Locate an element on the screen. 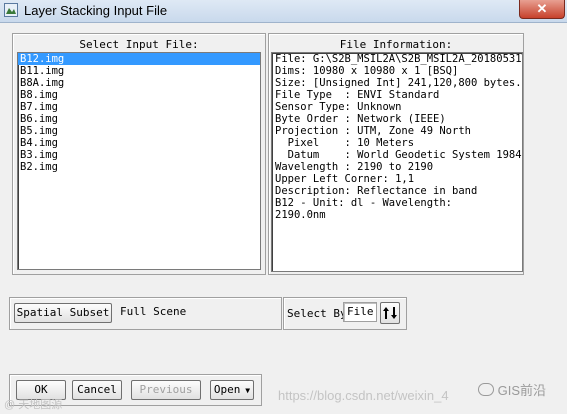 This screenshot has width=567, height=414. sort-toggle-button is located at coordinates (390, 313).